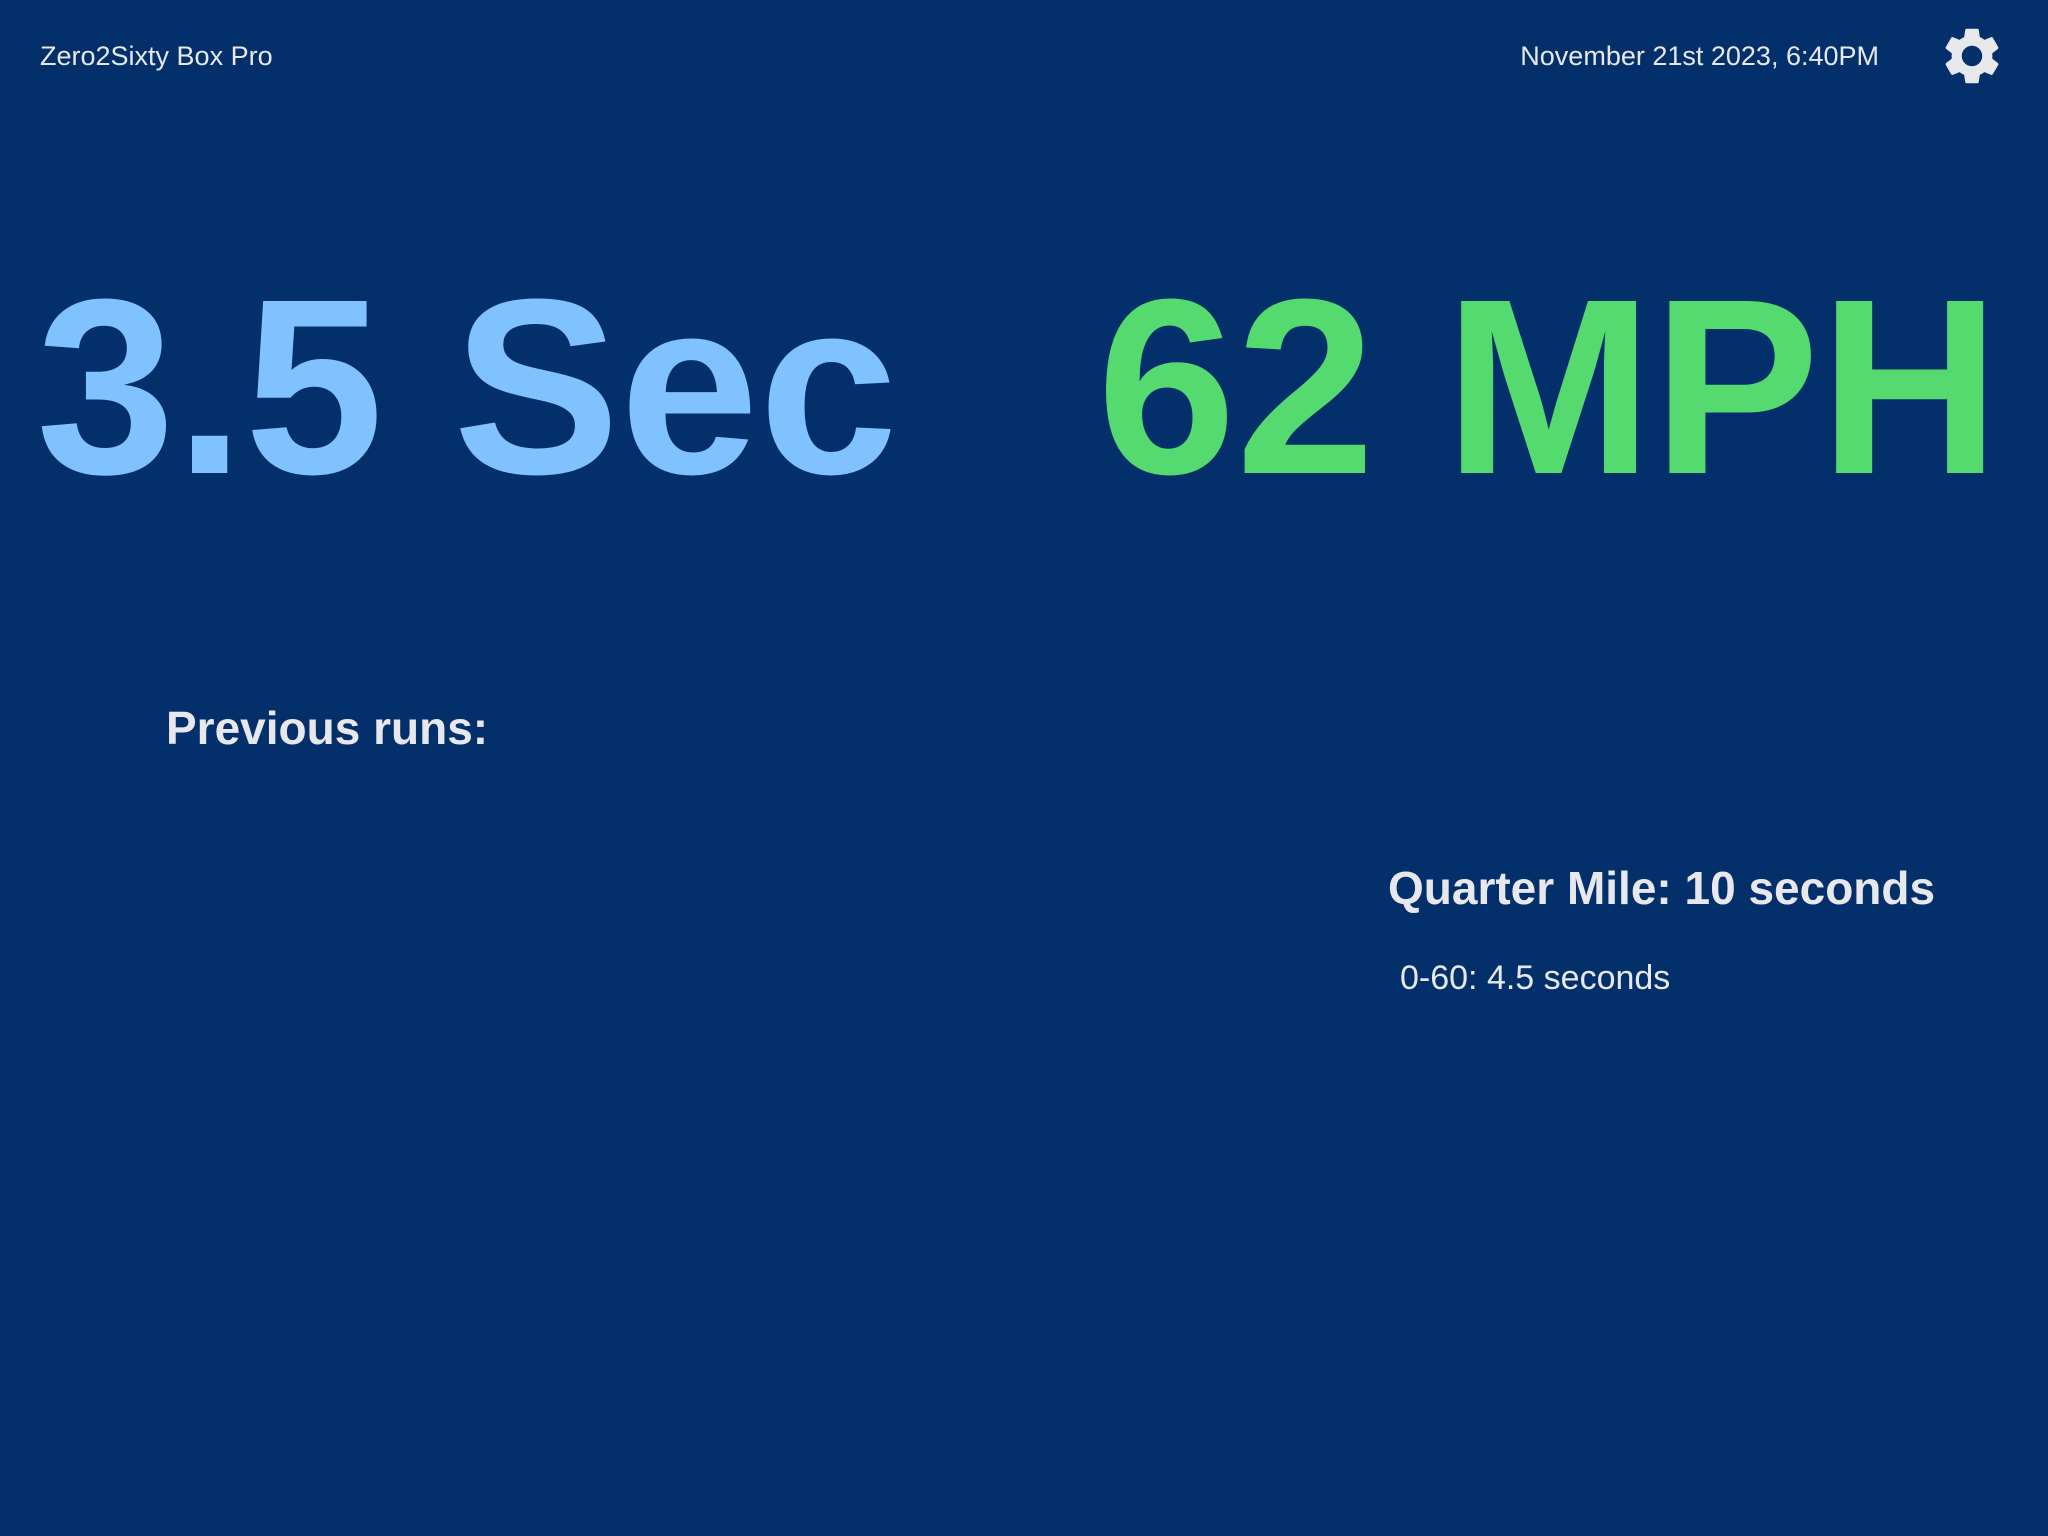 The height and width of the screenshot is (1536, 2048). What do you see at coordinates (1699, 56) in the screenshot?
I see `datetime-label: November 21st 2023, 6:40PM` at bounding box center [1699, 56].